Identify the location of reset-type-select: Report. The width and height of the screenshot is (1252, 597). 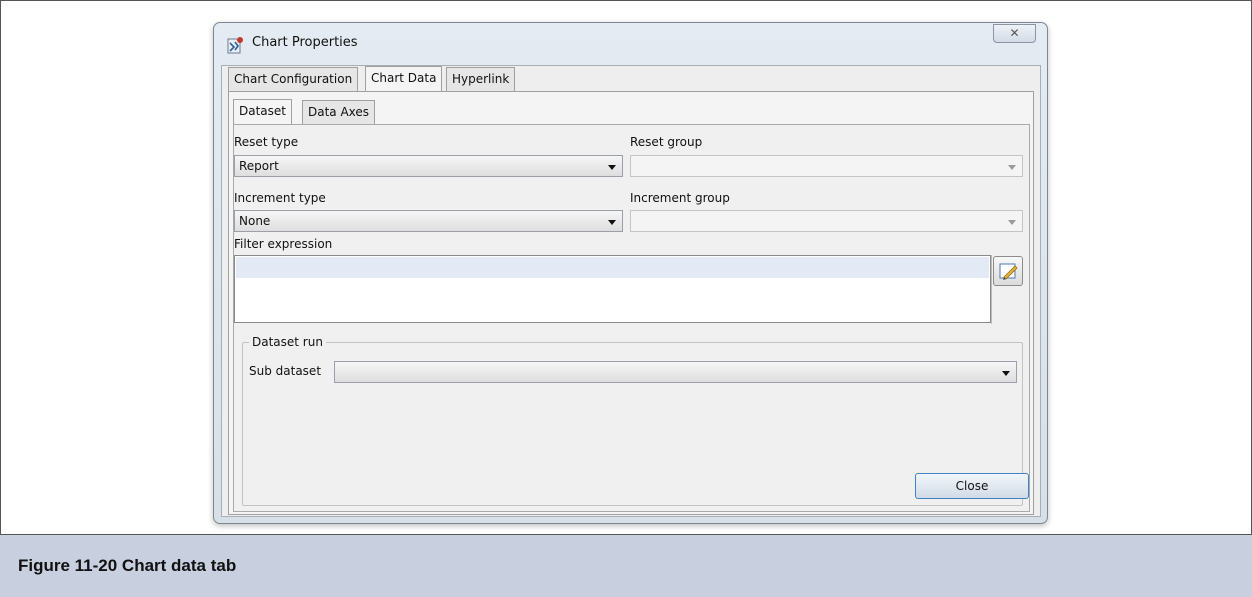
(428, 166).